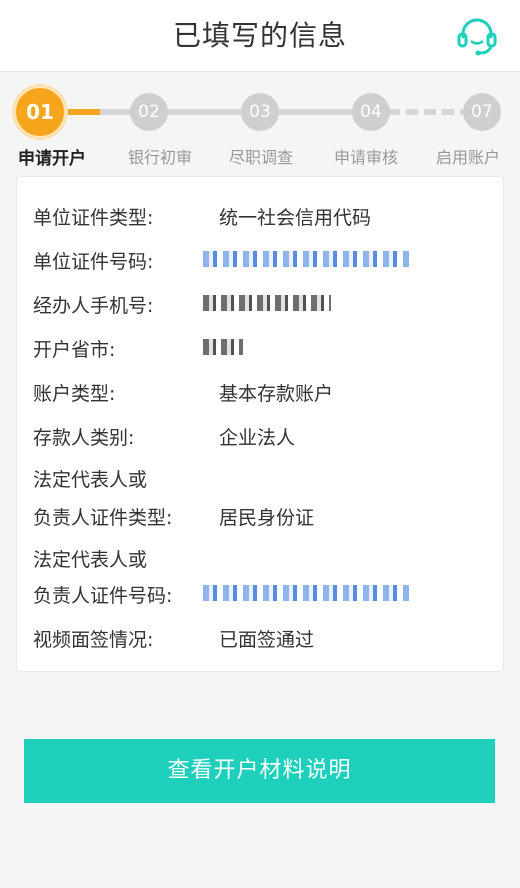 Image resolution: width=520 pixels, height=888 pixels. I want to click on field-label: 负责人证件类型:, so click(103, 518).